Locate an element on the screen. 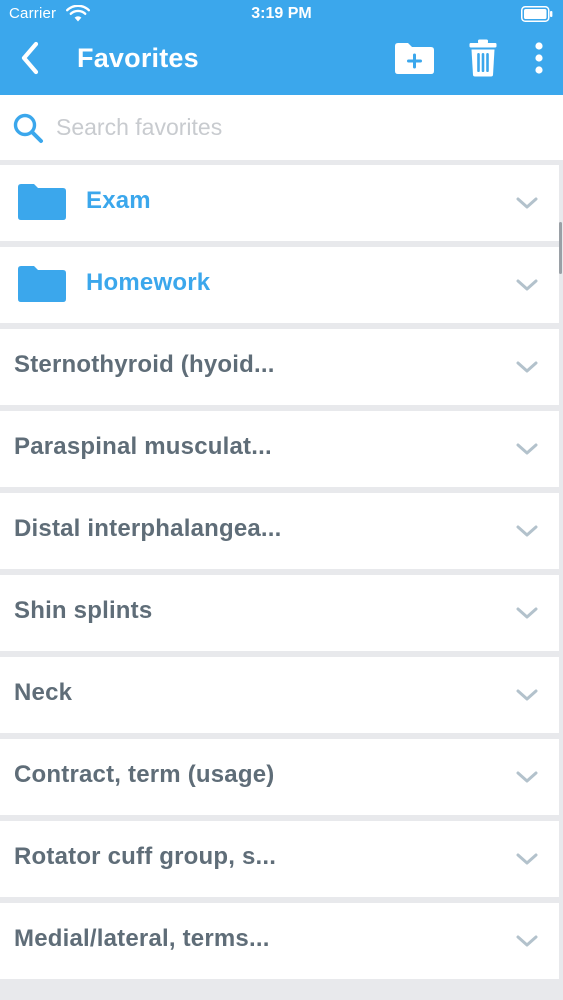  list-item-label: Neck is located at coordinates (43, 692).